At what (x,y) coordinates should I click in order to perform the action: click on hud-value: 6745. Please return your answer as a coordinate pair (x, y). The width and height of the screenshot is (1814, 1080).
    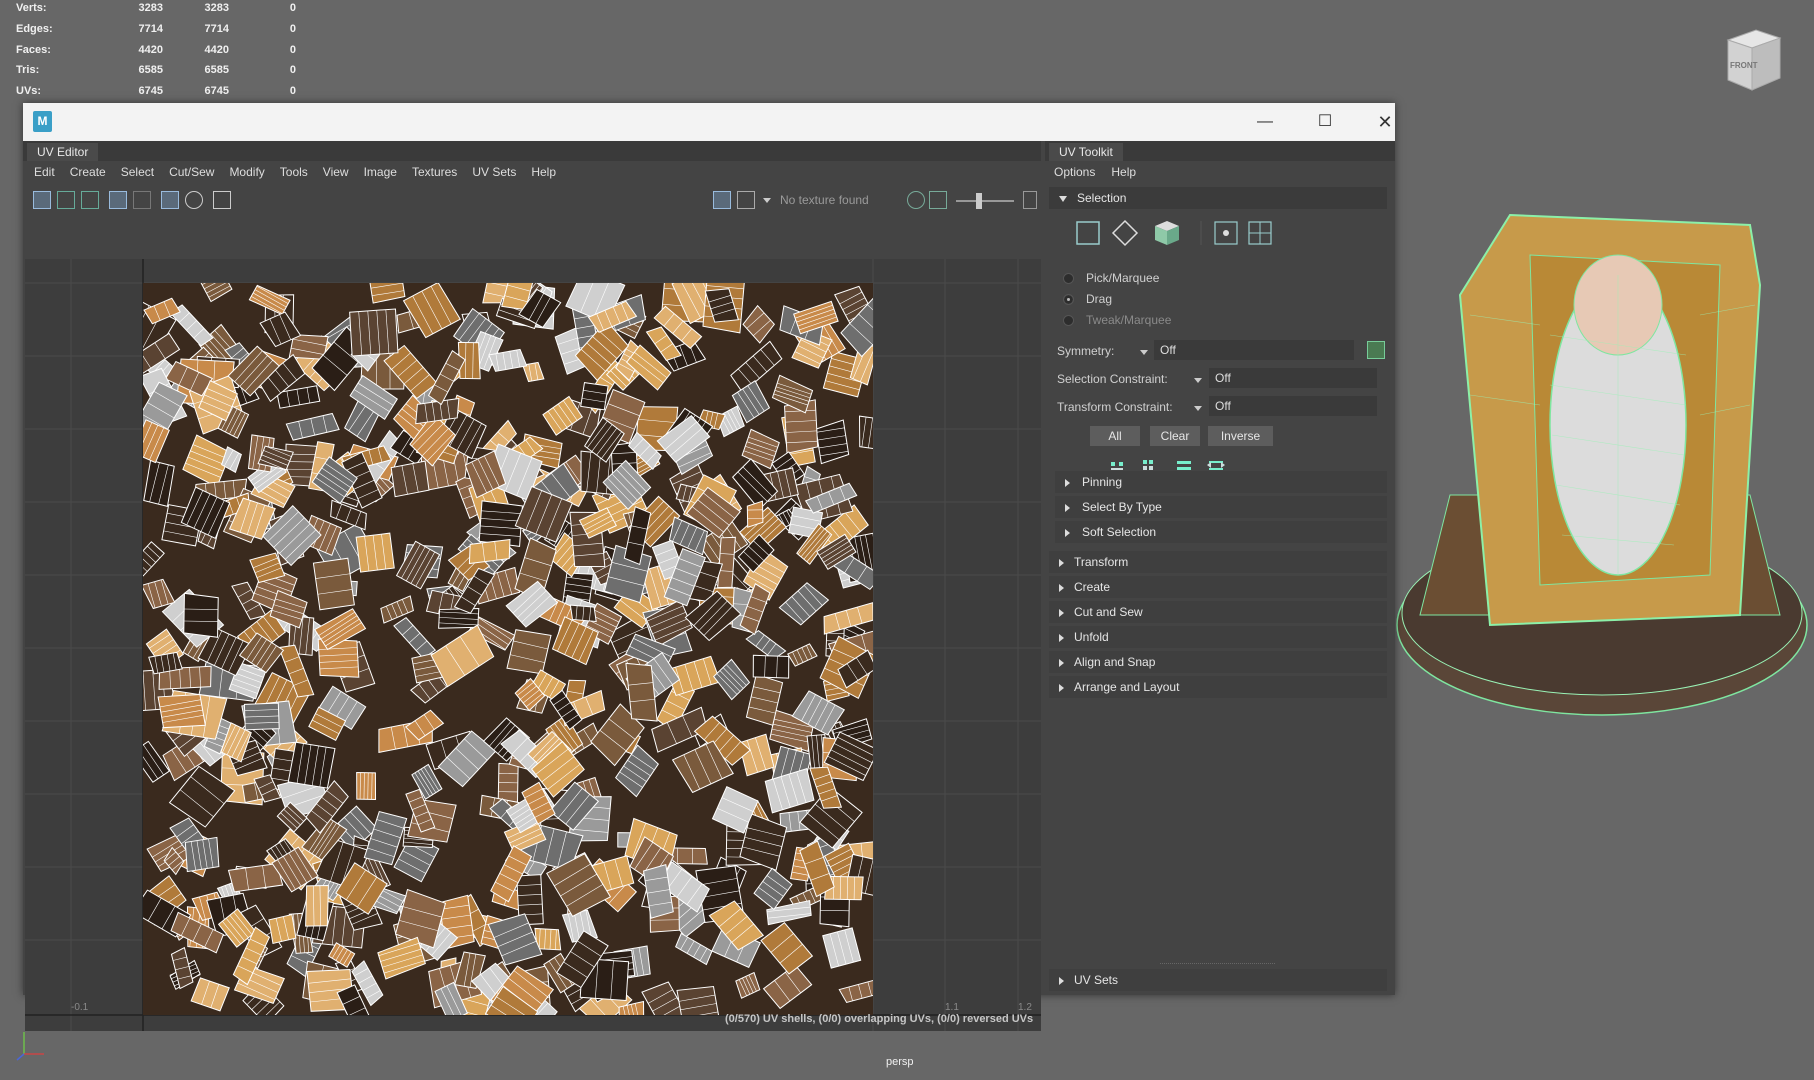
    Looking at the image, I should click on (150, 91).